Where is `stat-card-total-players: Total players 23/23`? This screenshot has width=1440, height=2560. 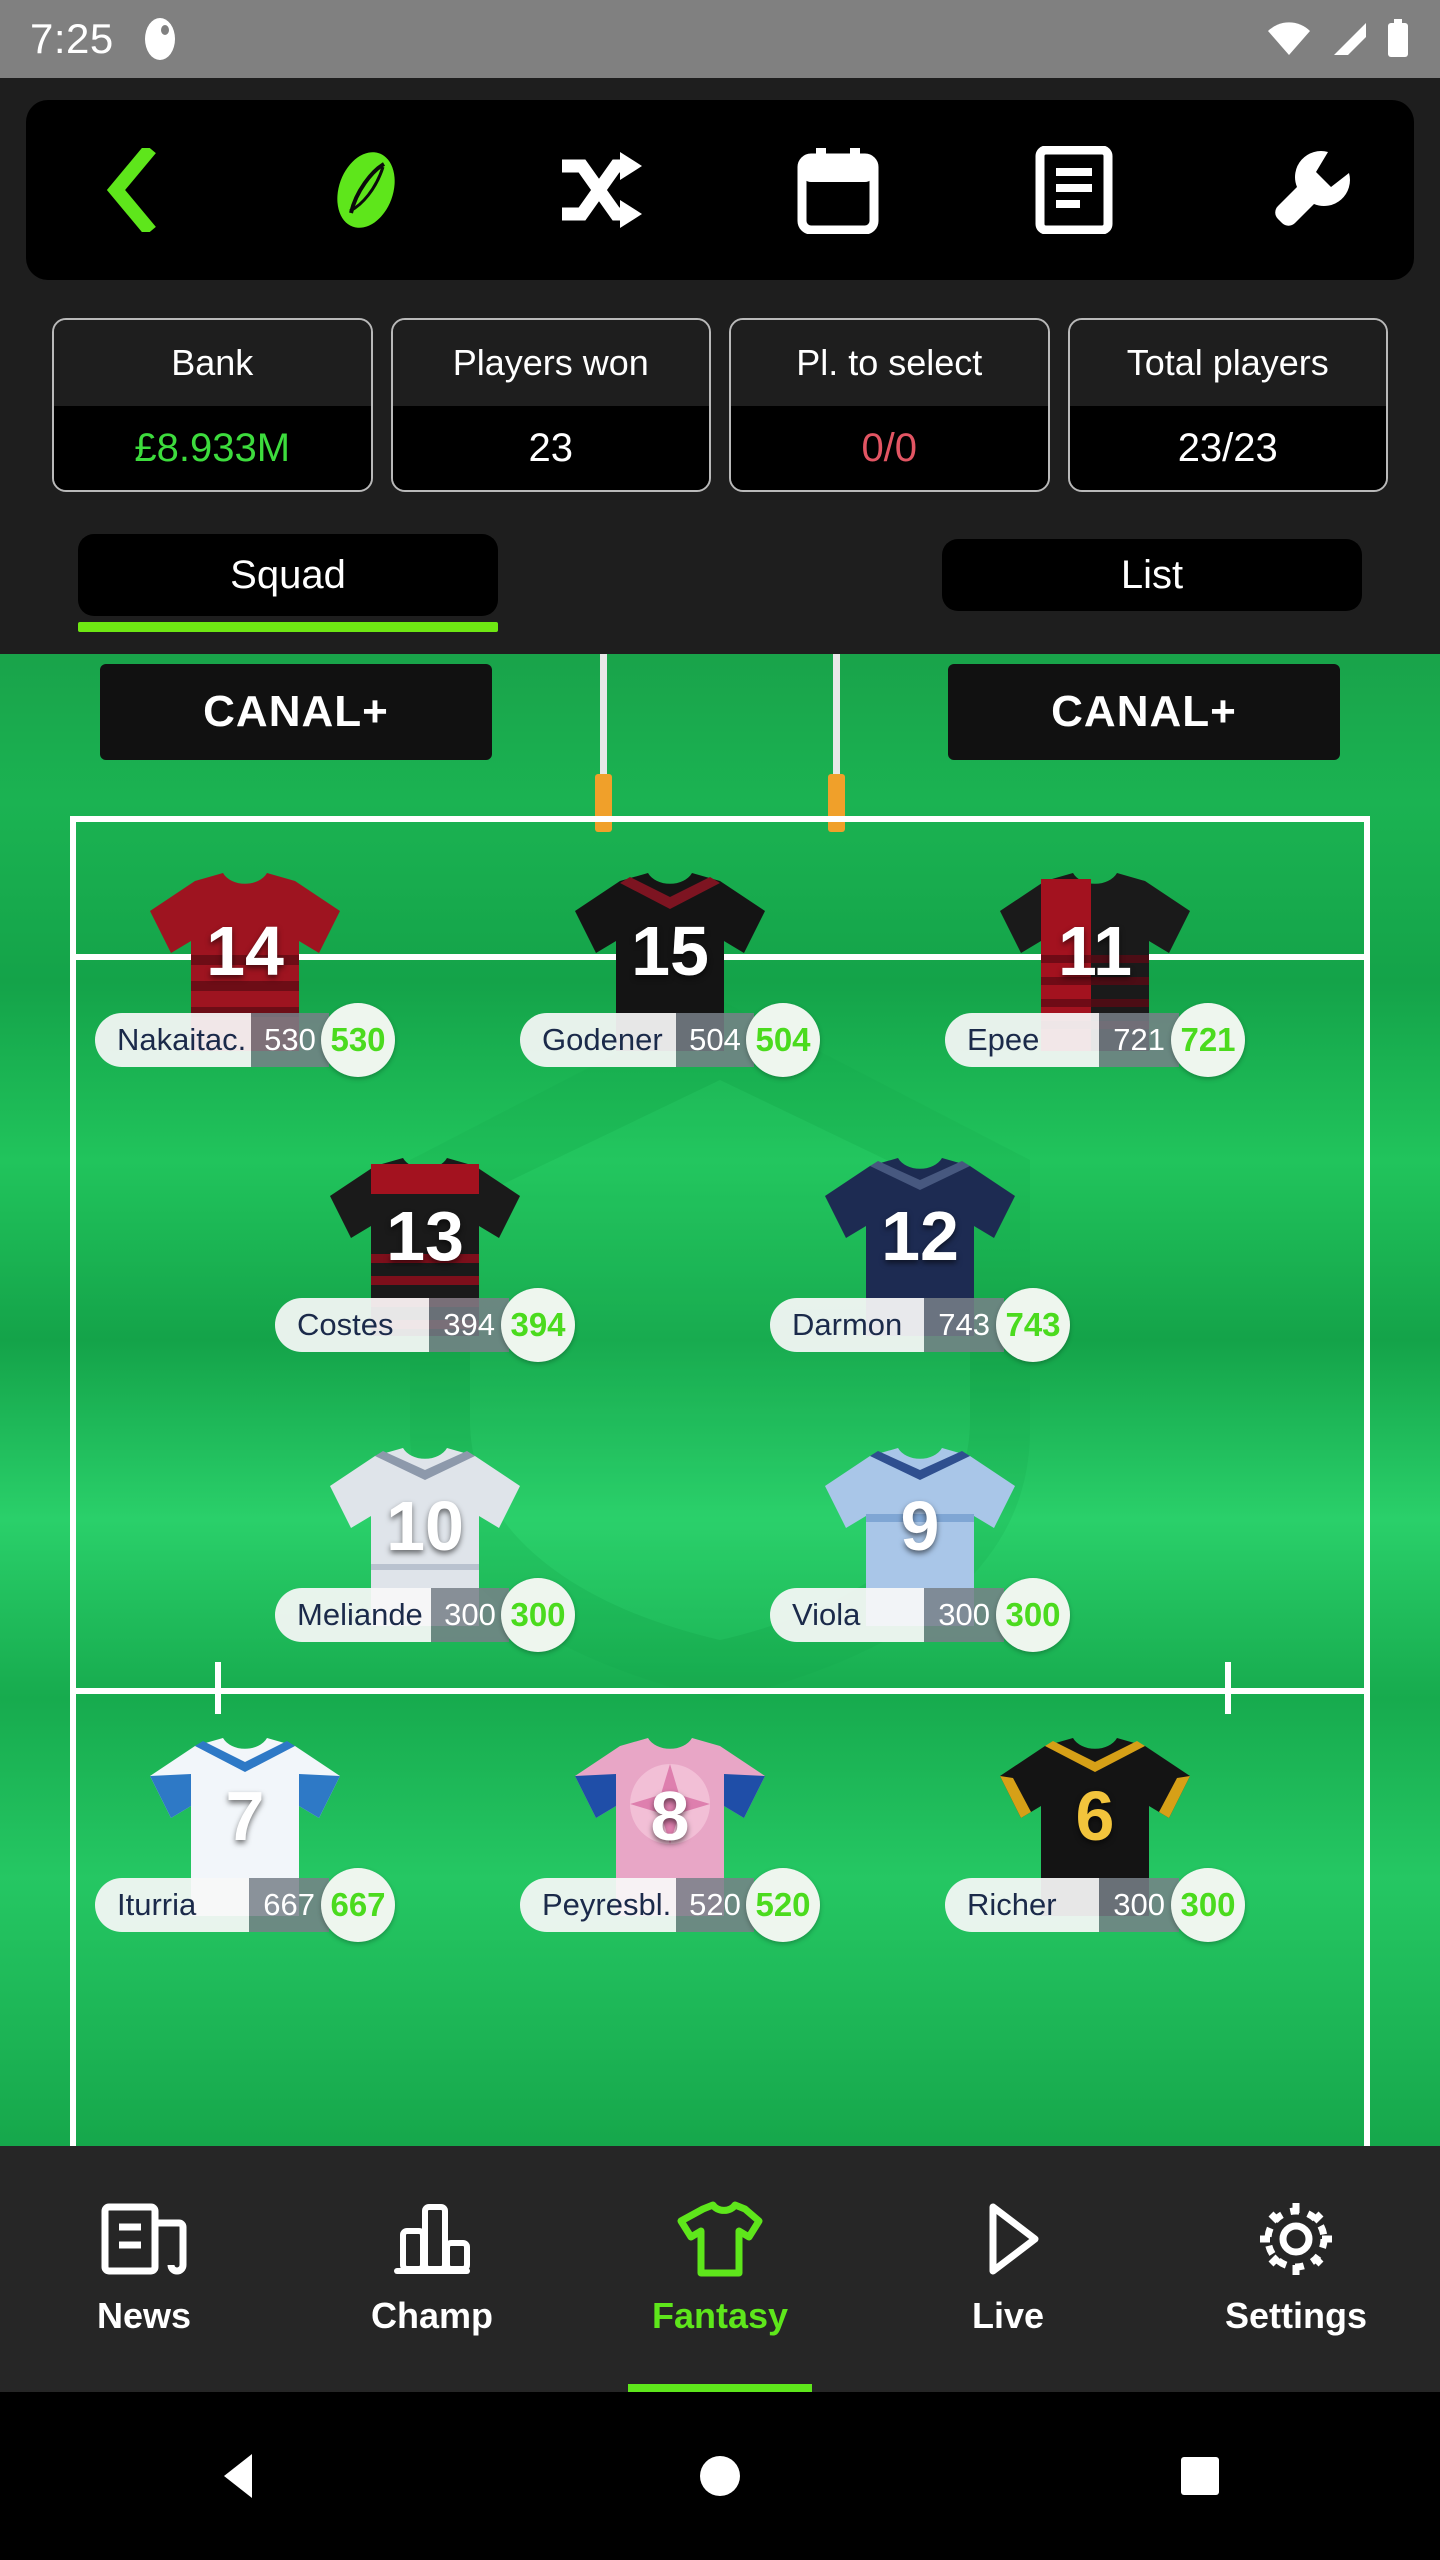
stat-card-total-players: Total players 23/23 is located at coordinates (1227, 405).